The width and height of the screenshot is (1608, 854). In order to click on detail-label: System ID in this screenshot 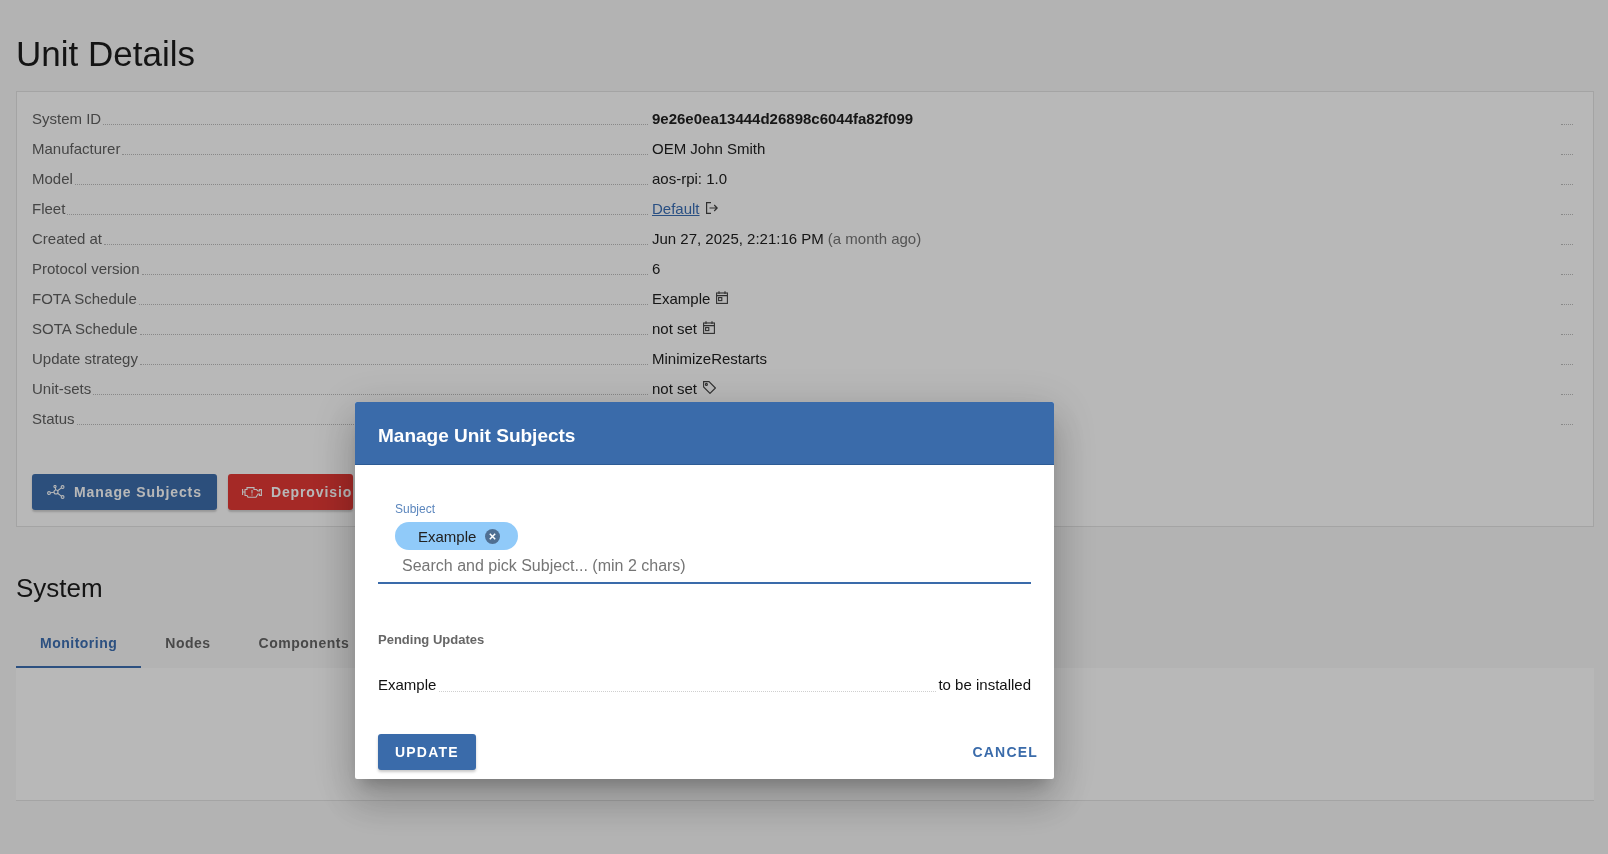, I will do `click(67, 119)`.